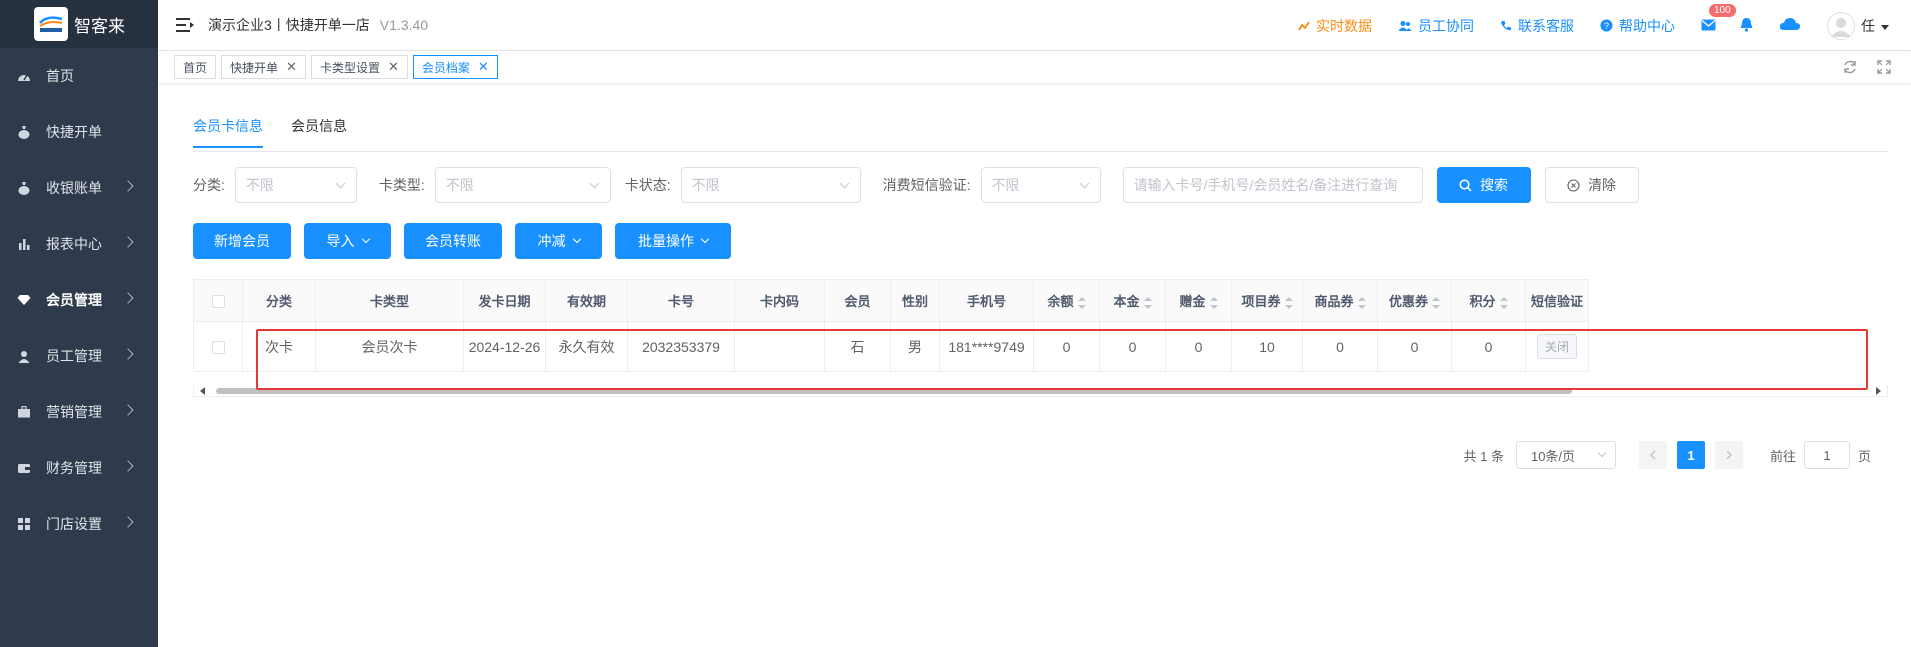 This screenshot has height=647, width=1911. What do you see at coordinates (1483, 185) in the screenshot?
I see `search-button: 搜索` at bounding box center [1483, 185].